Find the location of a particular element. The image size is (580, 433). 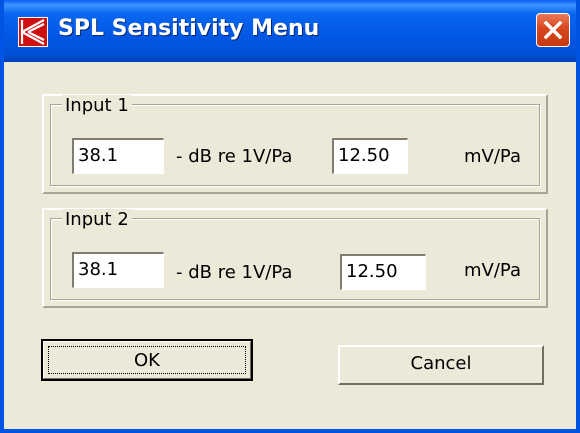

input-2-legend: Input 2 is located at coordinates (97, 220).